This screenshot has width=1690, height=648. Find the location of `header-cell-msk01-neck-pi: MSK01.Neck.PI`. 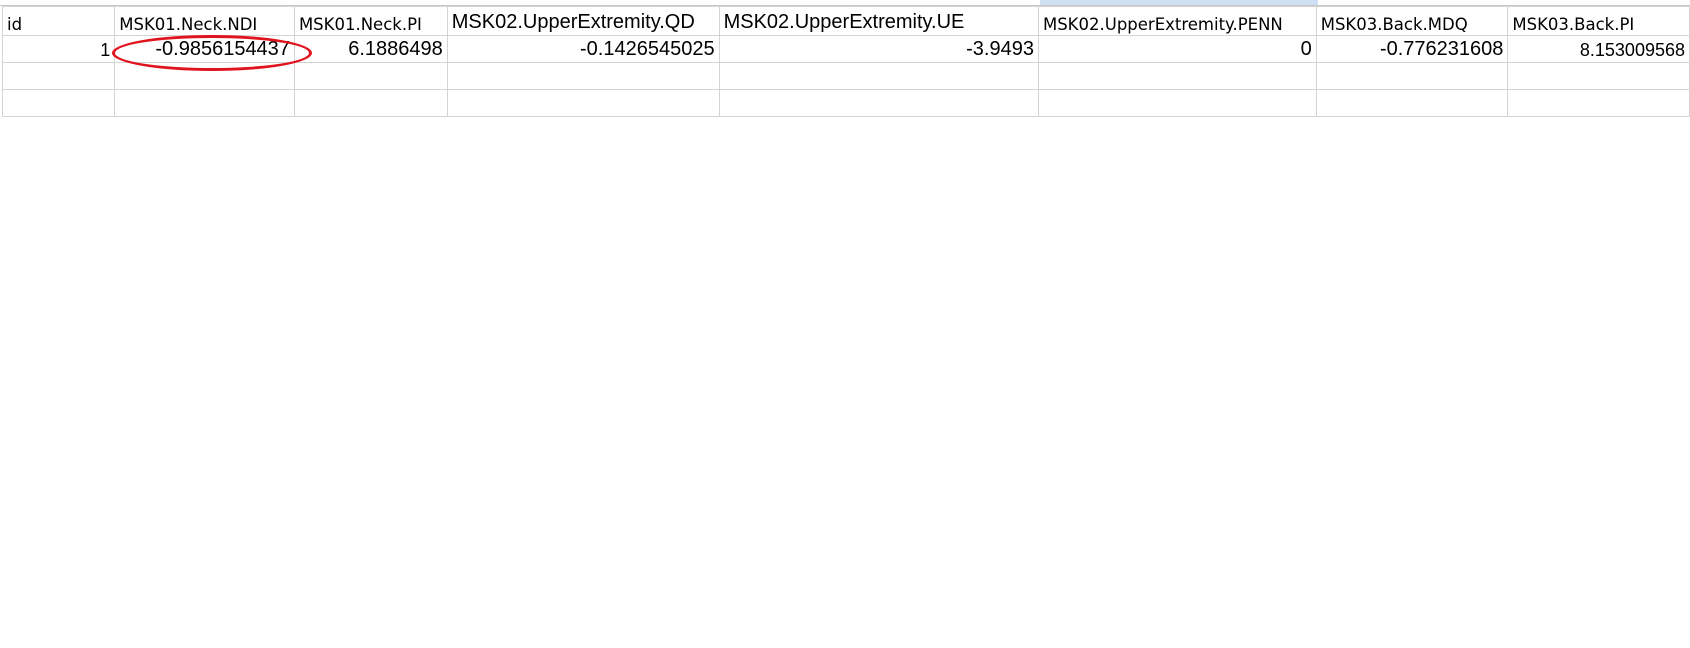

header-cell-msk01-neck-pi: MSK01.Neck.PI is located at coordinates (370, 21).